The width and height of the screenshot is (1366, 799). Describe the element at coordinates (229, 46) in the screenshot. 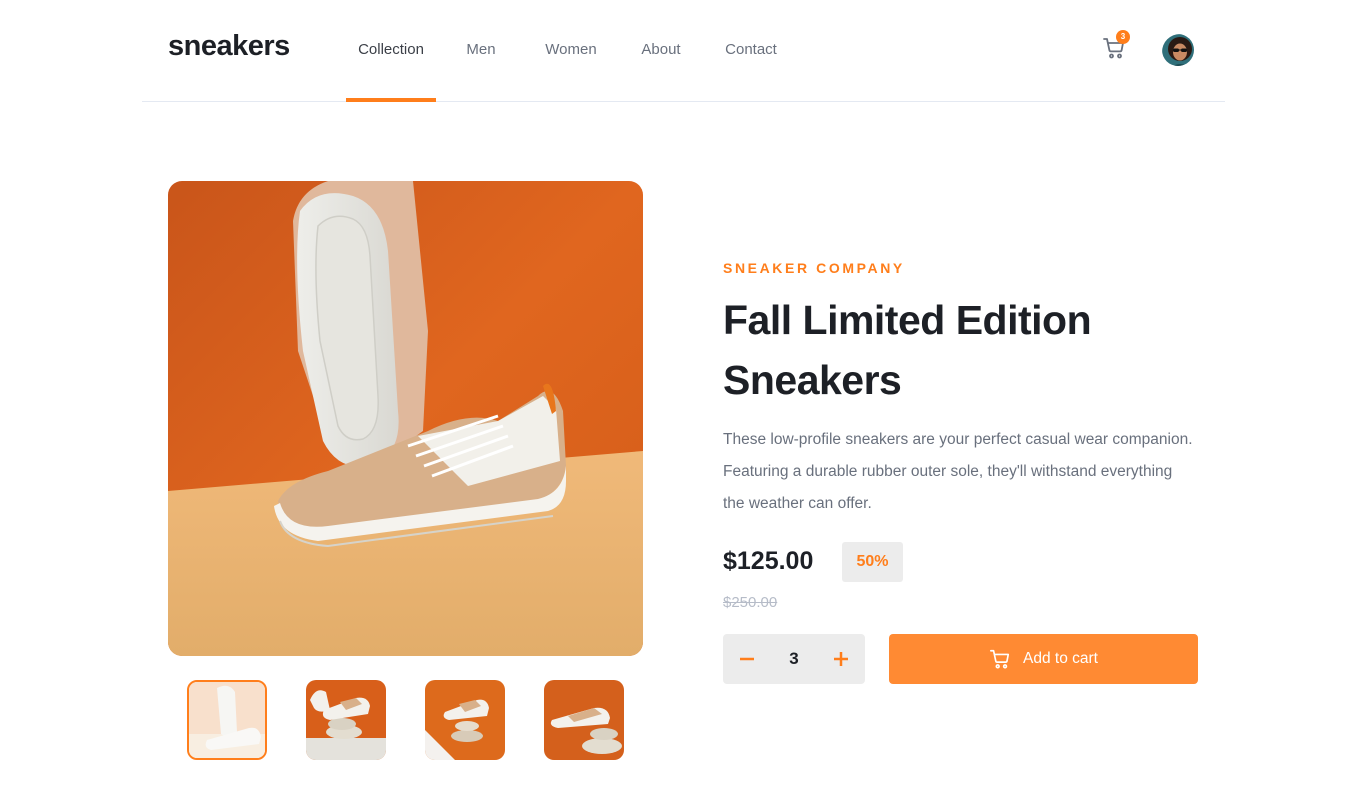

I see `logo: sneakers` at that location.